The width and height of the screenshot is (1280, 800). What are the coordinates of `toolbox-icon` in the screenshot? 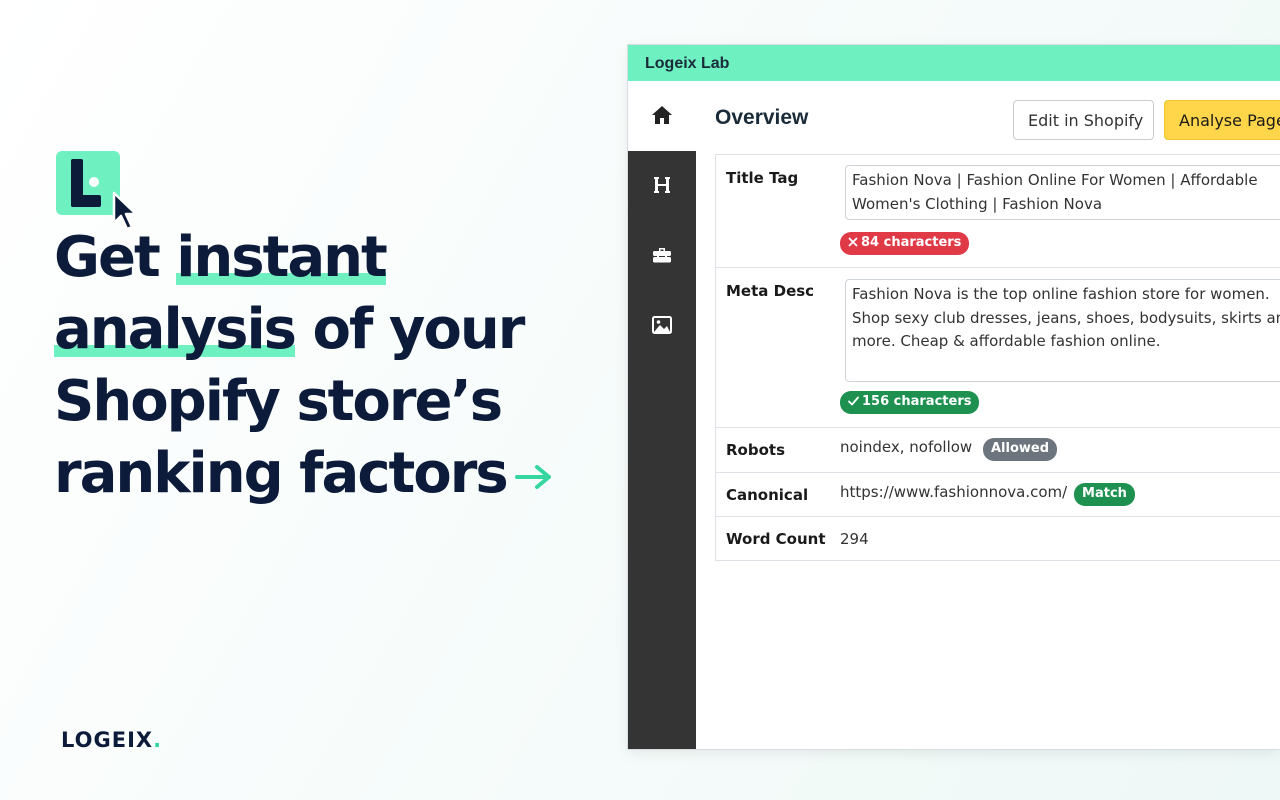 It's located at (662, 255).